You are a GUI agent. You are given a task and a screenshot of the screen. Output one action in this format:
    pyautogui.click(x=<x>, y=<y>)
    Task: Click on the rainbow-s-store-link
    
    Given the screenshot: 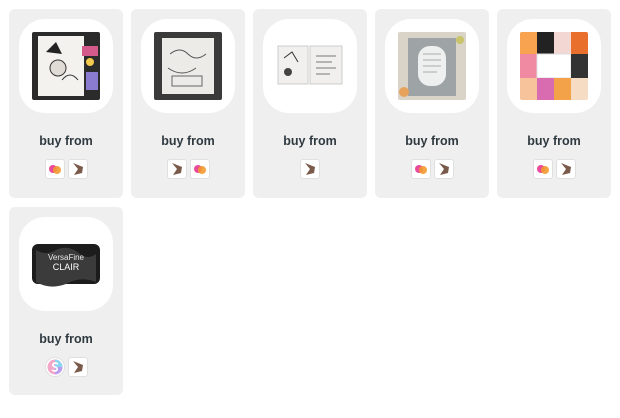 What is the action you would take?
    pyautogui.click(x=54, y=367)
    